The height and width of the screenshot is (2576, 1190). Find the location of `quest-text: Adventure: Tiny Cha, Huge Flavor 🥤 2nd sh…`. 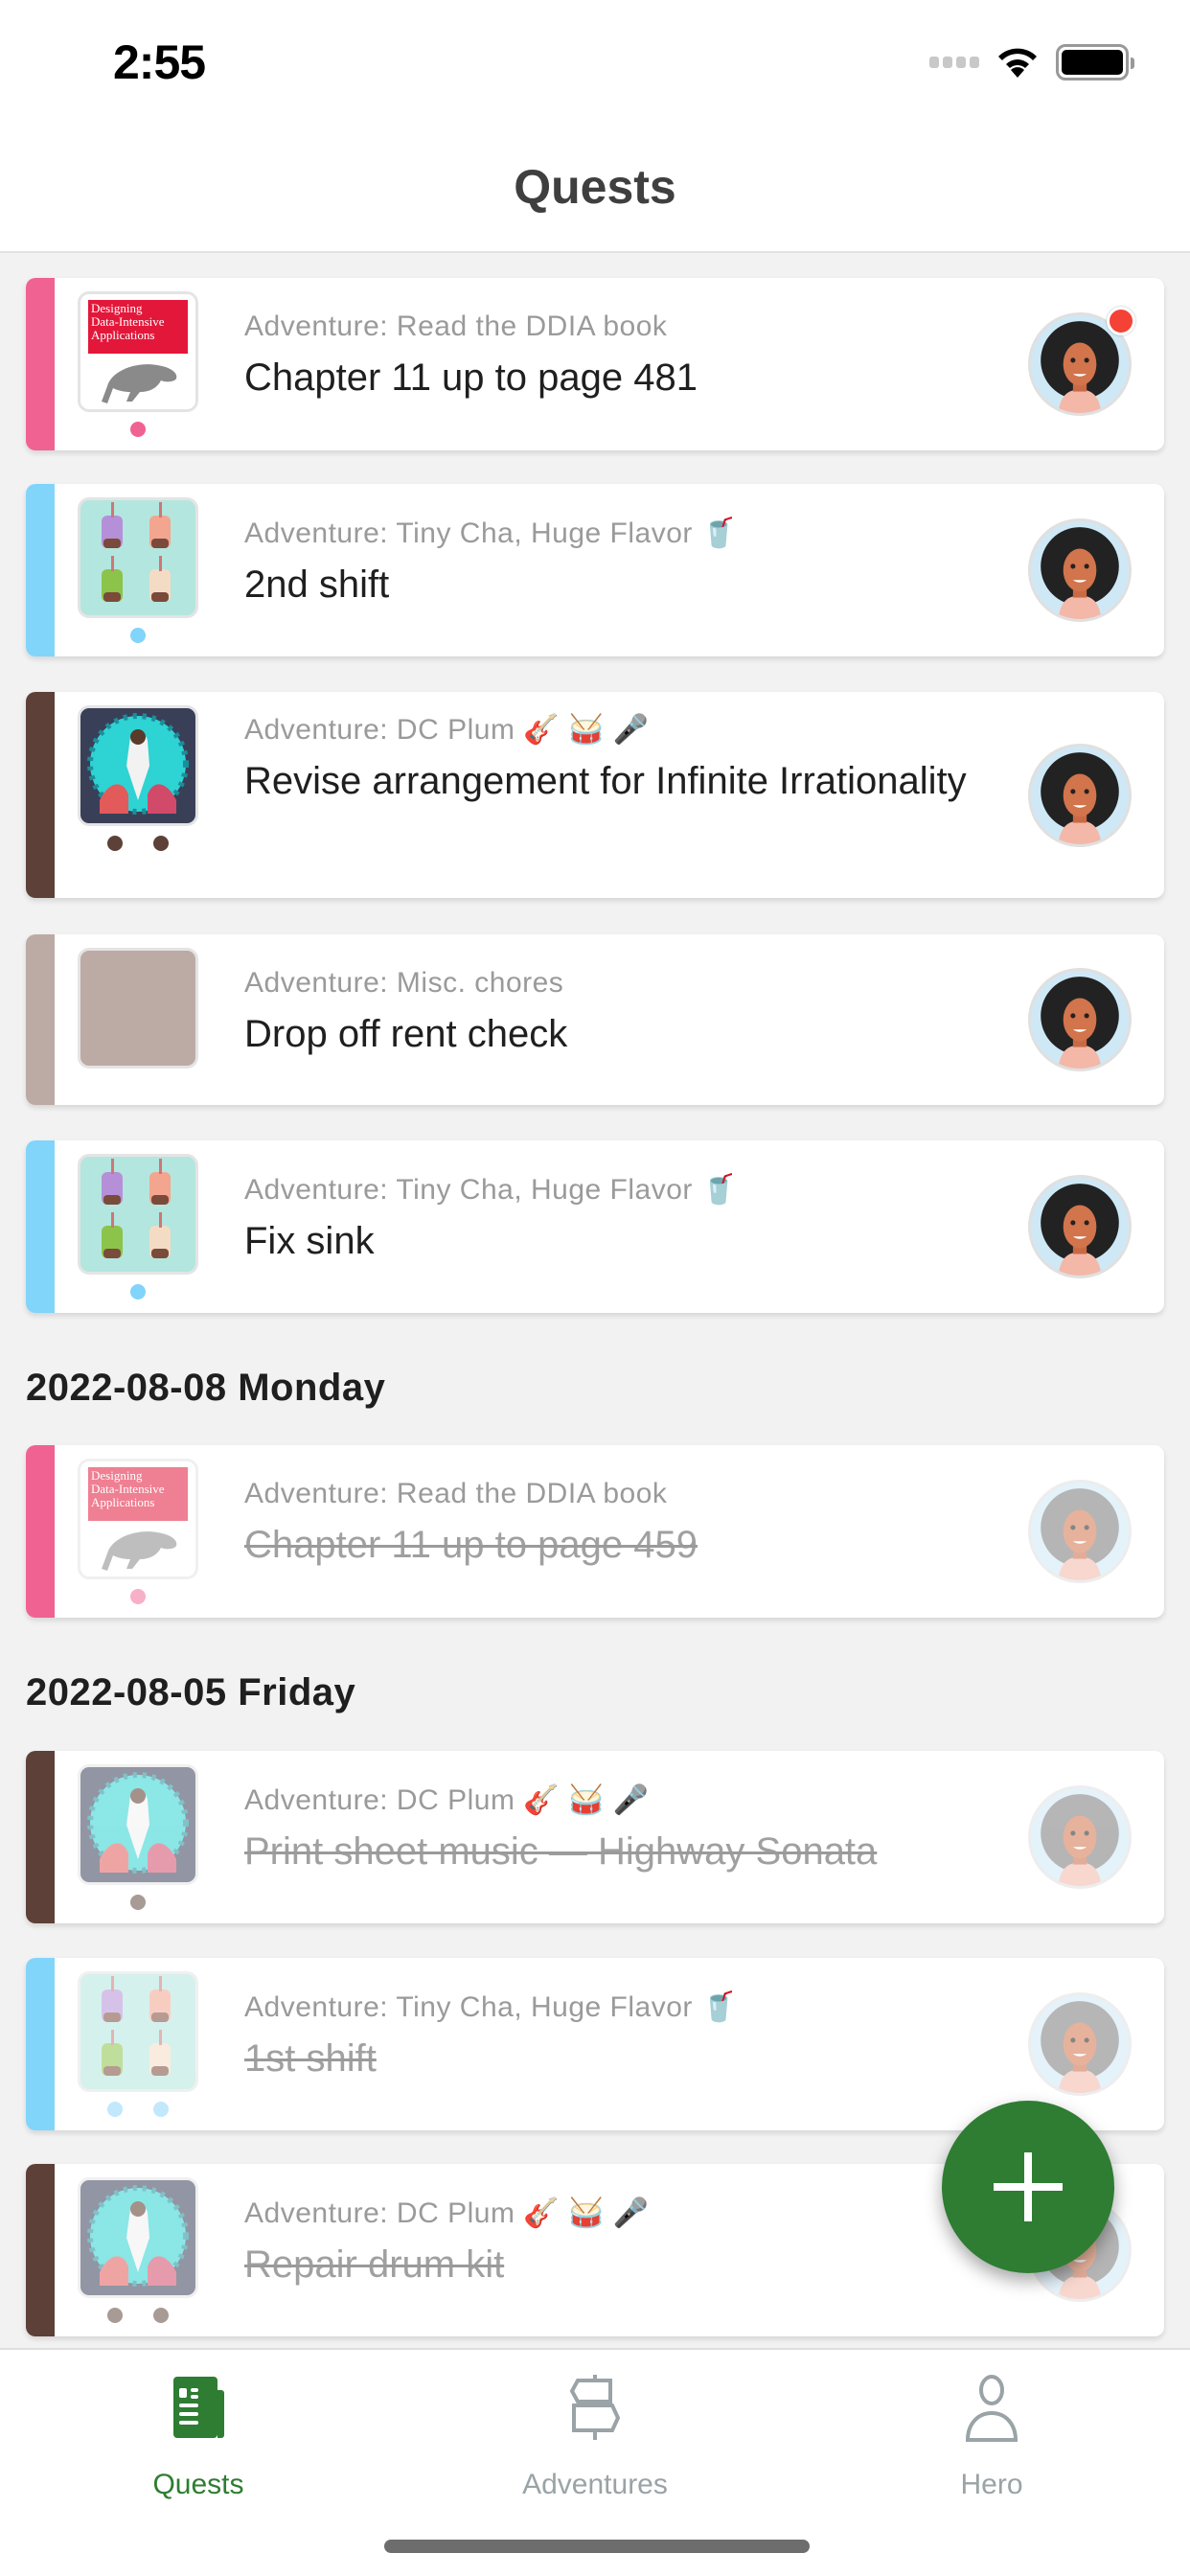

quest-text: Adventure: Tiny Cha, Huge Flavor 🥤 2nd sh… is located at coordinates (622, 565).